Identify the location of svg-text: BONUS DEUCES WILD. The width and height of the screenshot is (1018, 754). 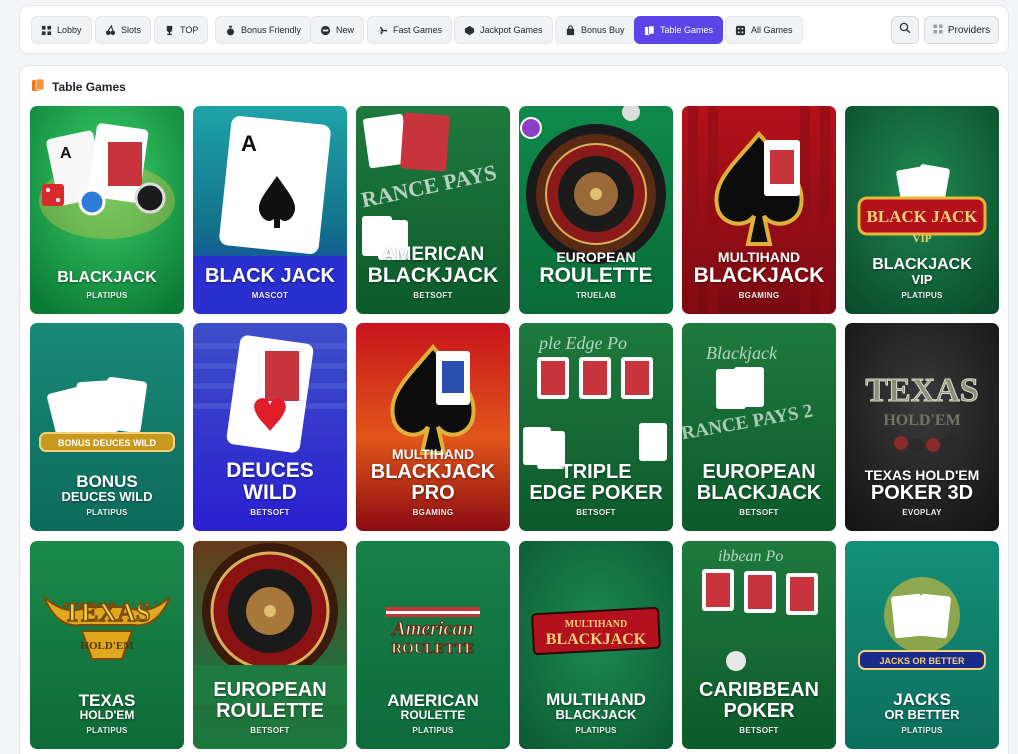
(107, 443).